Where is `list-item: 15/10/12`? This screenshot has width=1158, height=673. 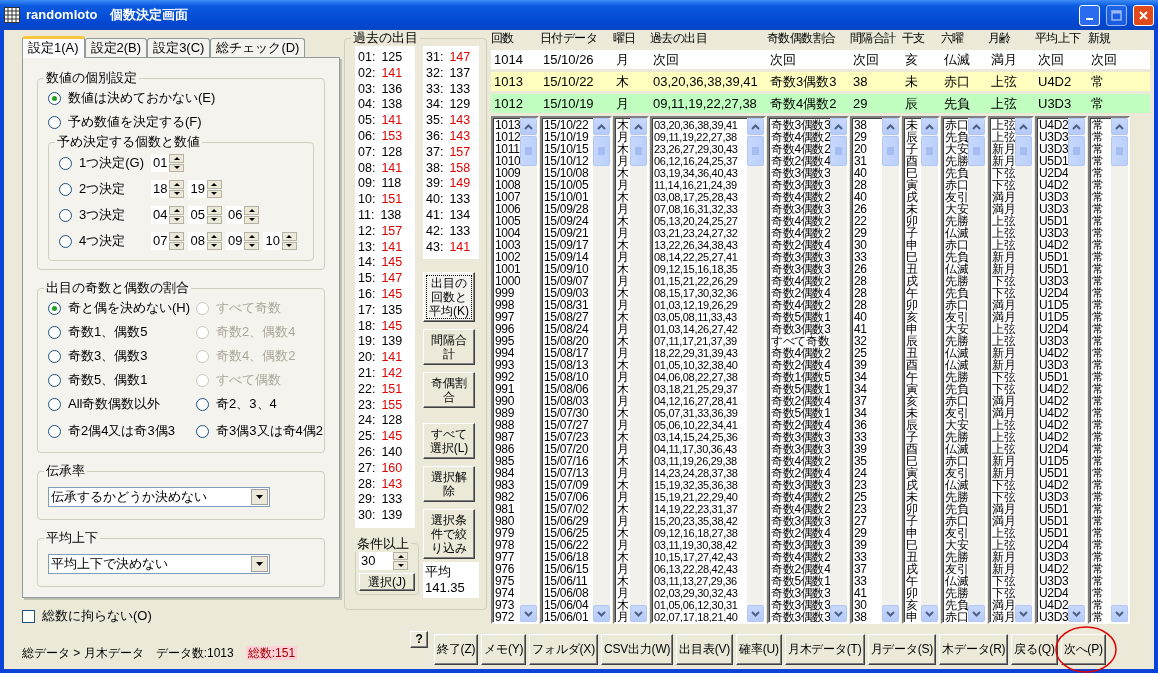
list-item: 15/10/12 is located at coordinates (568, 161).